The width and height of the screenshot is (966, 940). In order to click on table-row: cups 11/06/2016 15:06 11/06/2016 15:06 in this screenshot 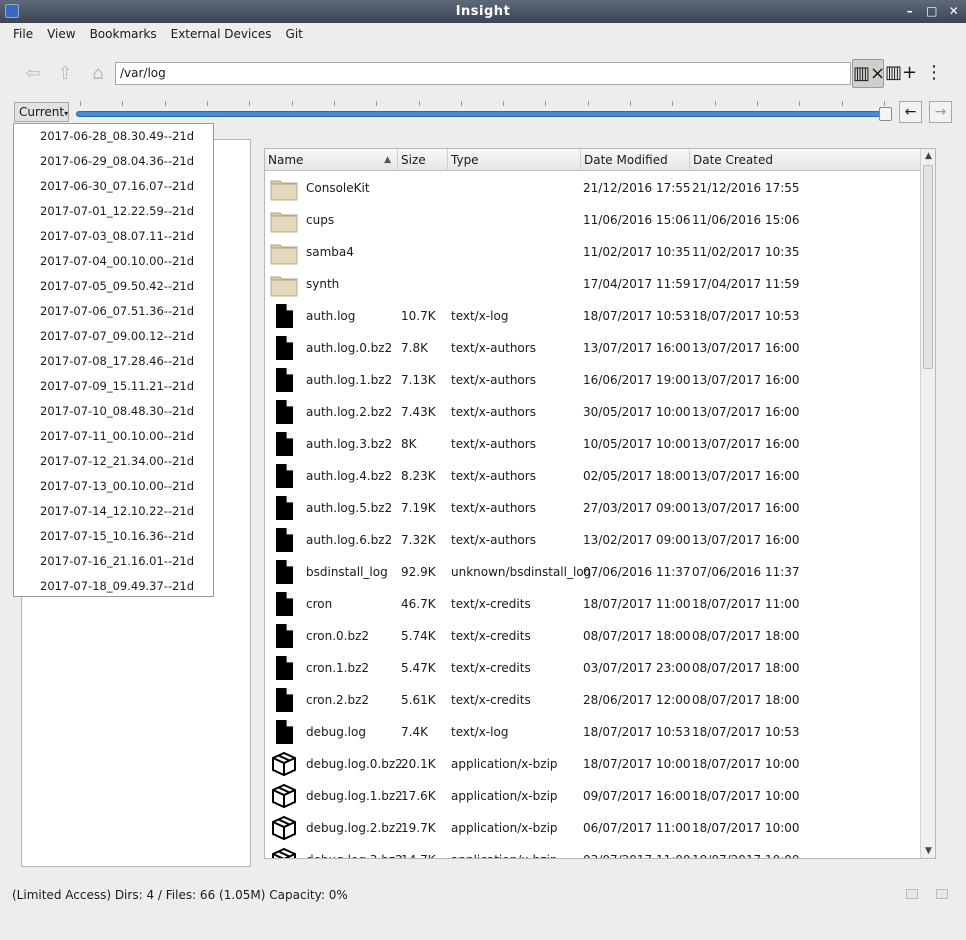, I will do `click(593, 220)`.